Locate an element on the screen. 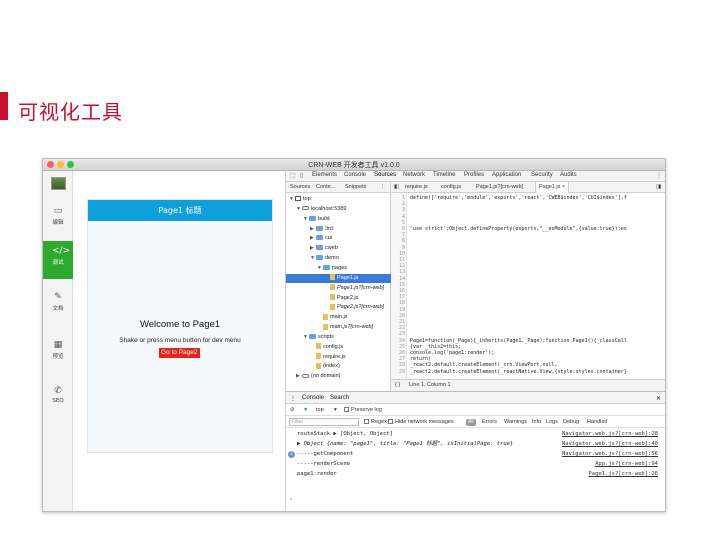 The width and height of the screenshot is (720, 540). preserve-log-label: Preserve log is located at coordinates (366, 410).